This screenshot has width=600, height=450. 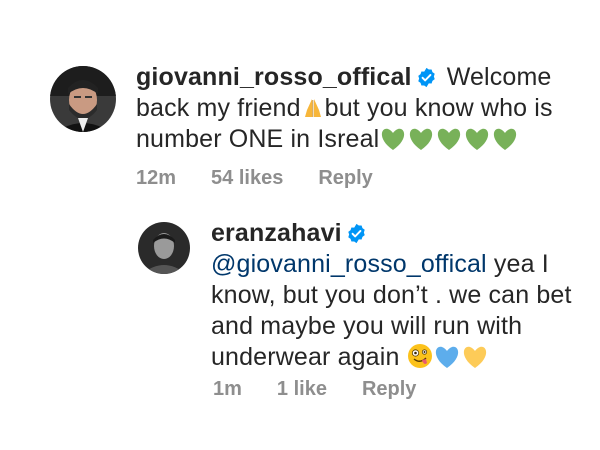 What do you see at coordinates (247, 178) in the screenshot?
I see `like-count: 54 likes` at bounding box center [247, 178].